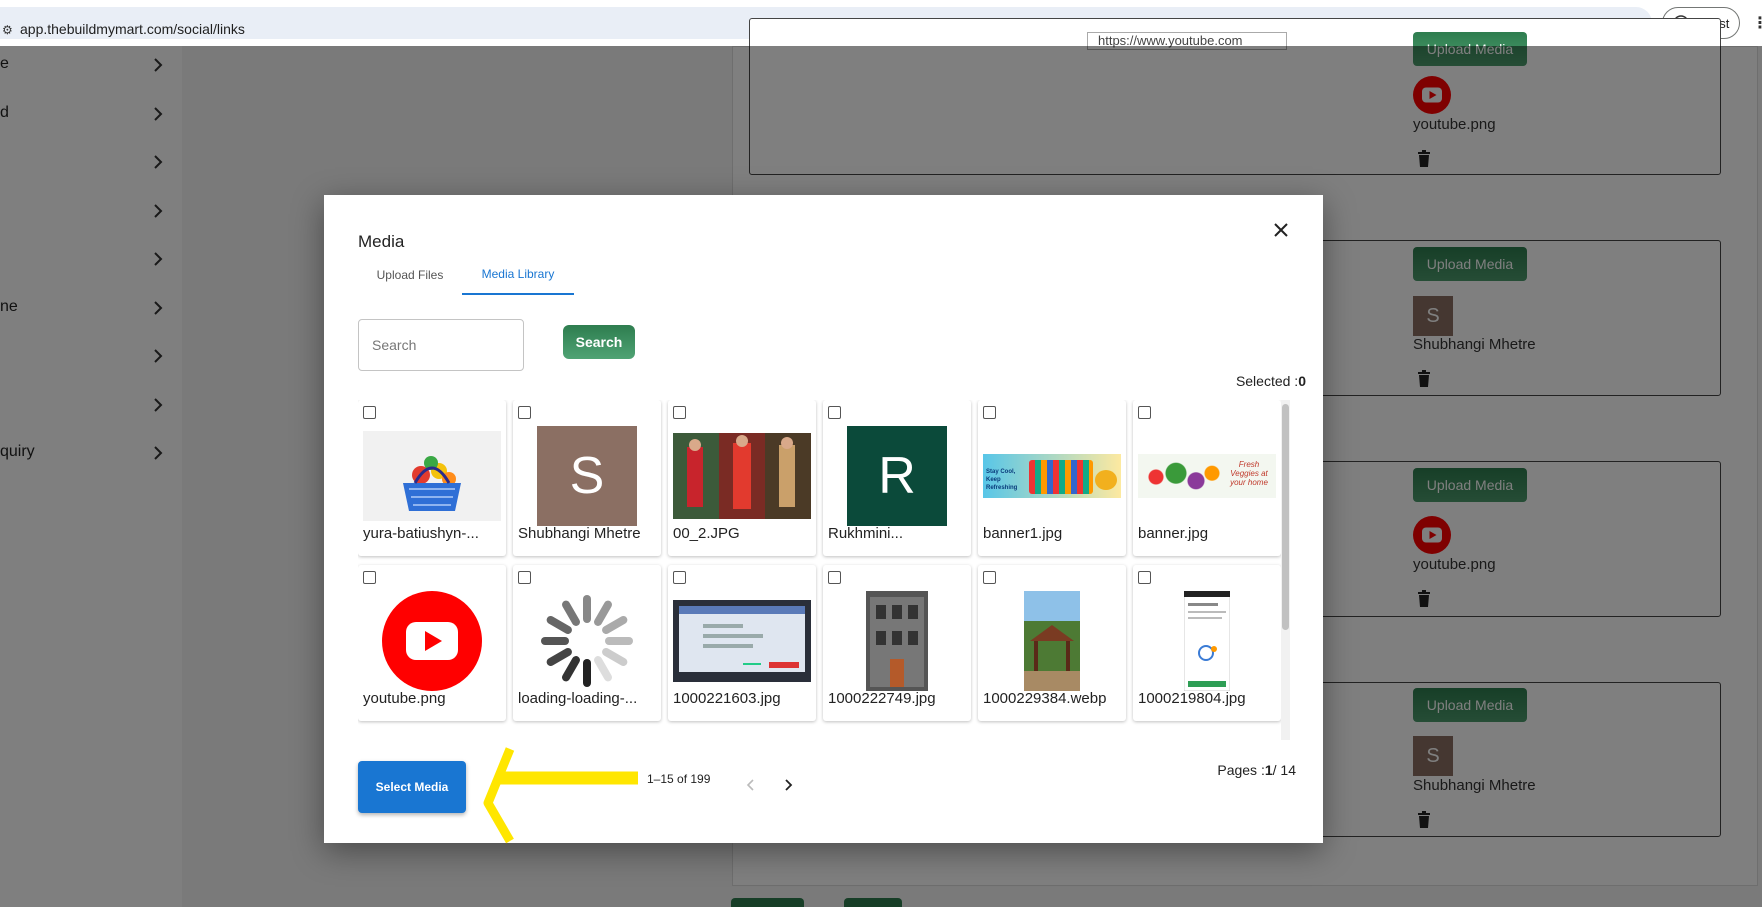  What do you see at coordinates (1284, 770) in the screenshot?
I see `total-pages: / 14` at bounding box center [1284, 770].